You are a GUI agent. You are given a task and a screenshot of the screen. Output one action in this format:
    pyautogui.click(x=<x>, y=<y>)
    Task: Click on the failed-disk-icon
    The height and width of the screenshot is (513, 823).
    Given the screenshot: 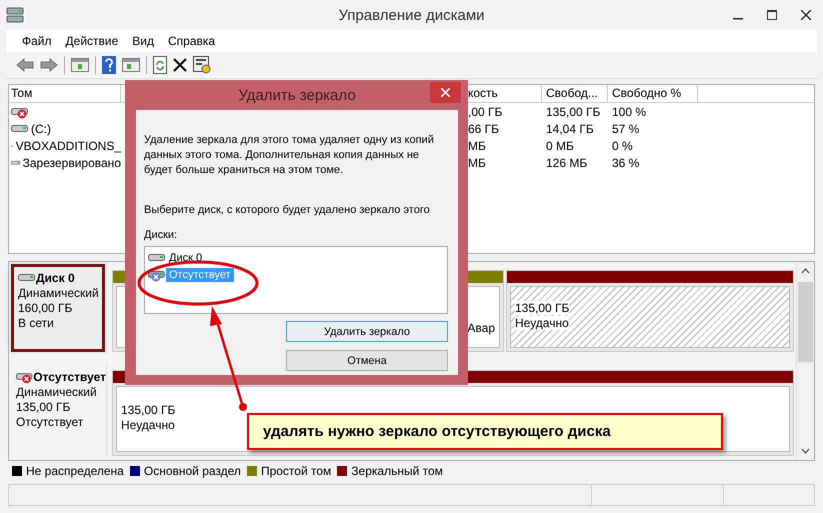 What is the action you would take?
    pyautogui.click(x=25, y=377)
    